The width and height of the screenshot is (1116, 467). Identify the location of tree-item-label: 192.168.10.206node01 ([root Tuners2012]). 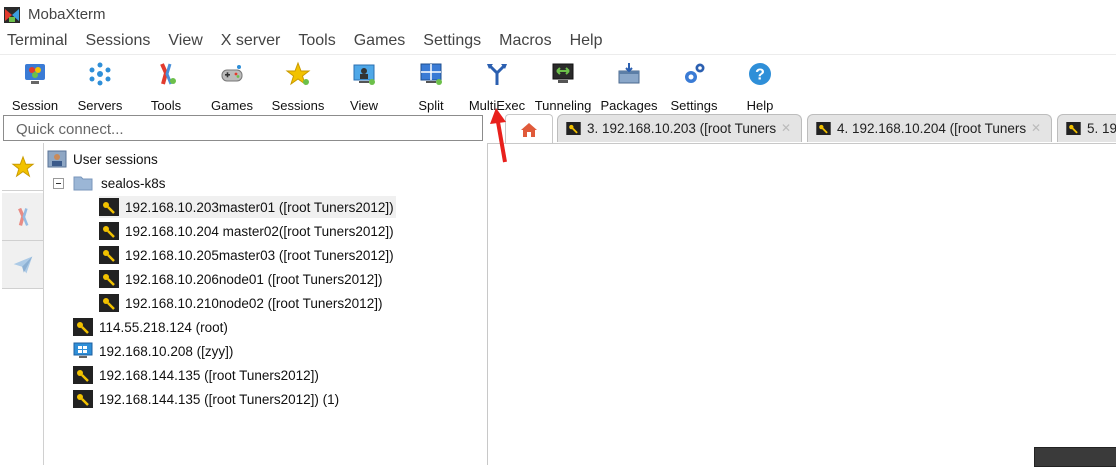
(254, 279).